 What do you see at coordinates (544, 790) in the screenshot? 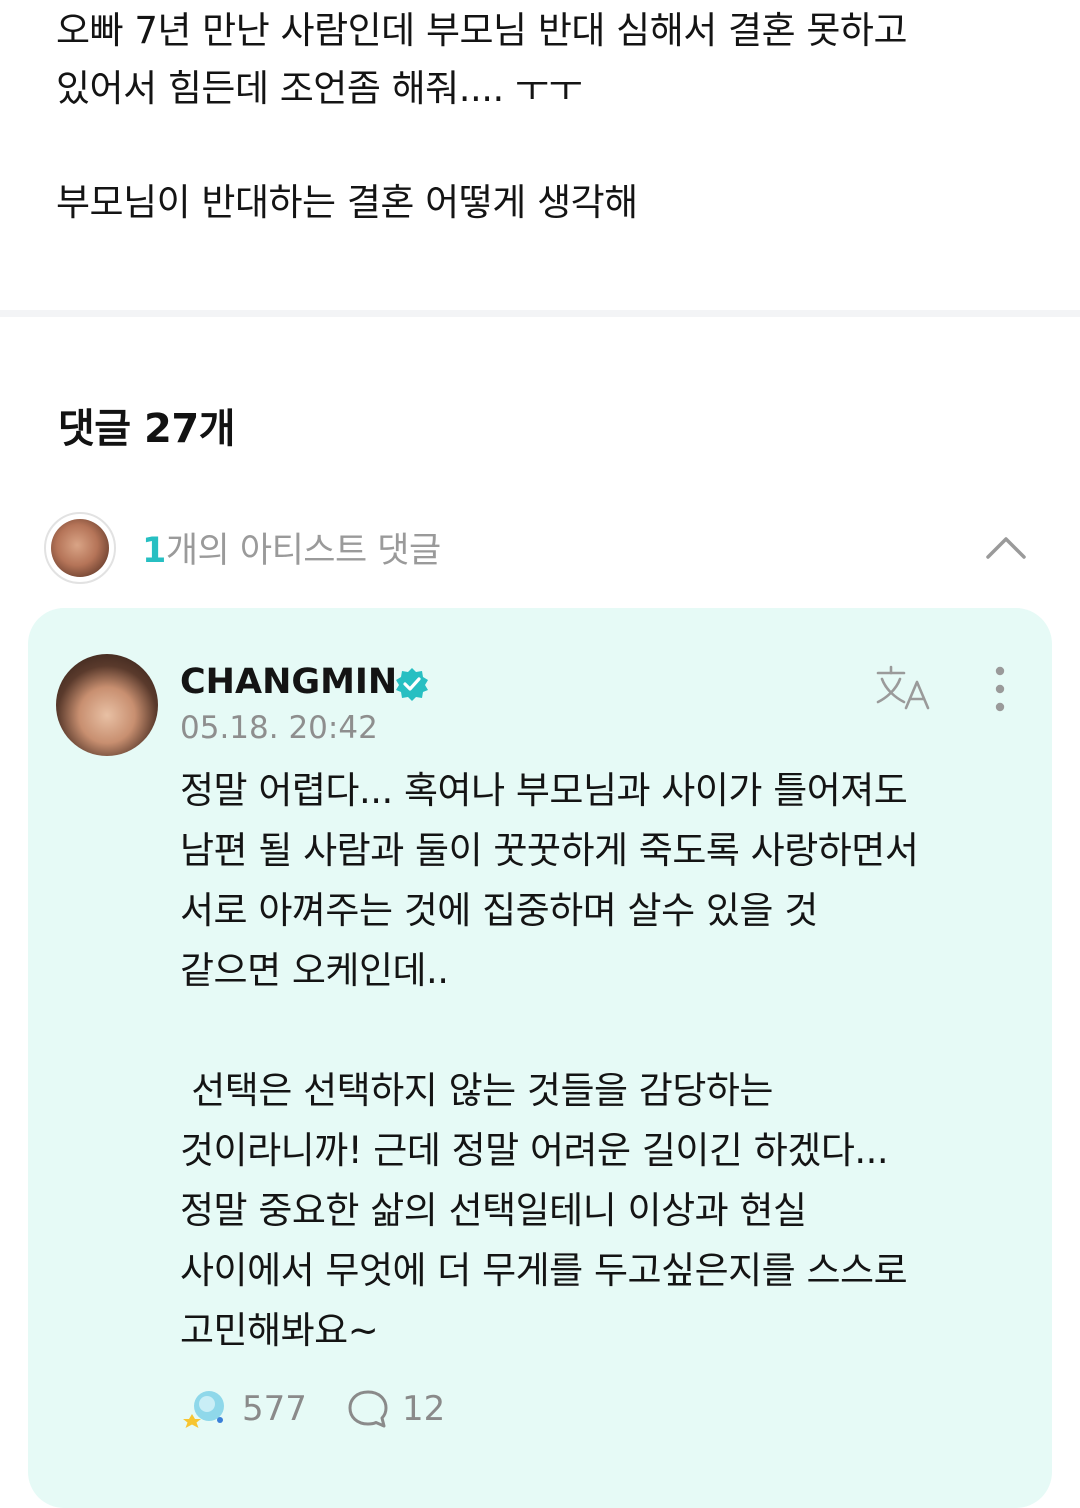
I see `comment-line: 정말 어렵다... 혹여나 부모님과 사이가 틀어져도` at bounding box center [544, 790].